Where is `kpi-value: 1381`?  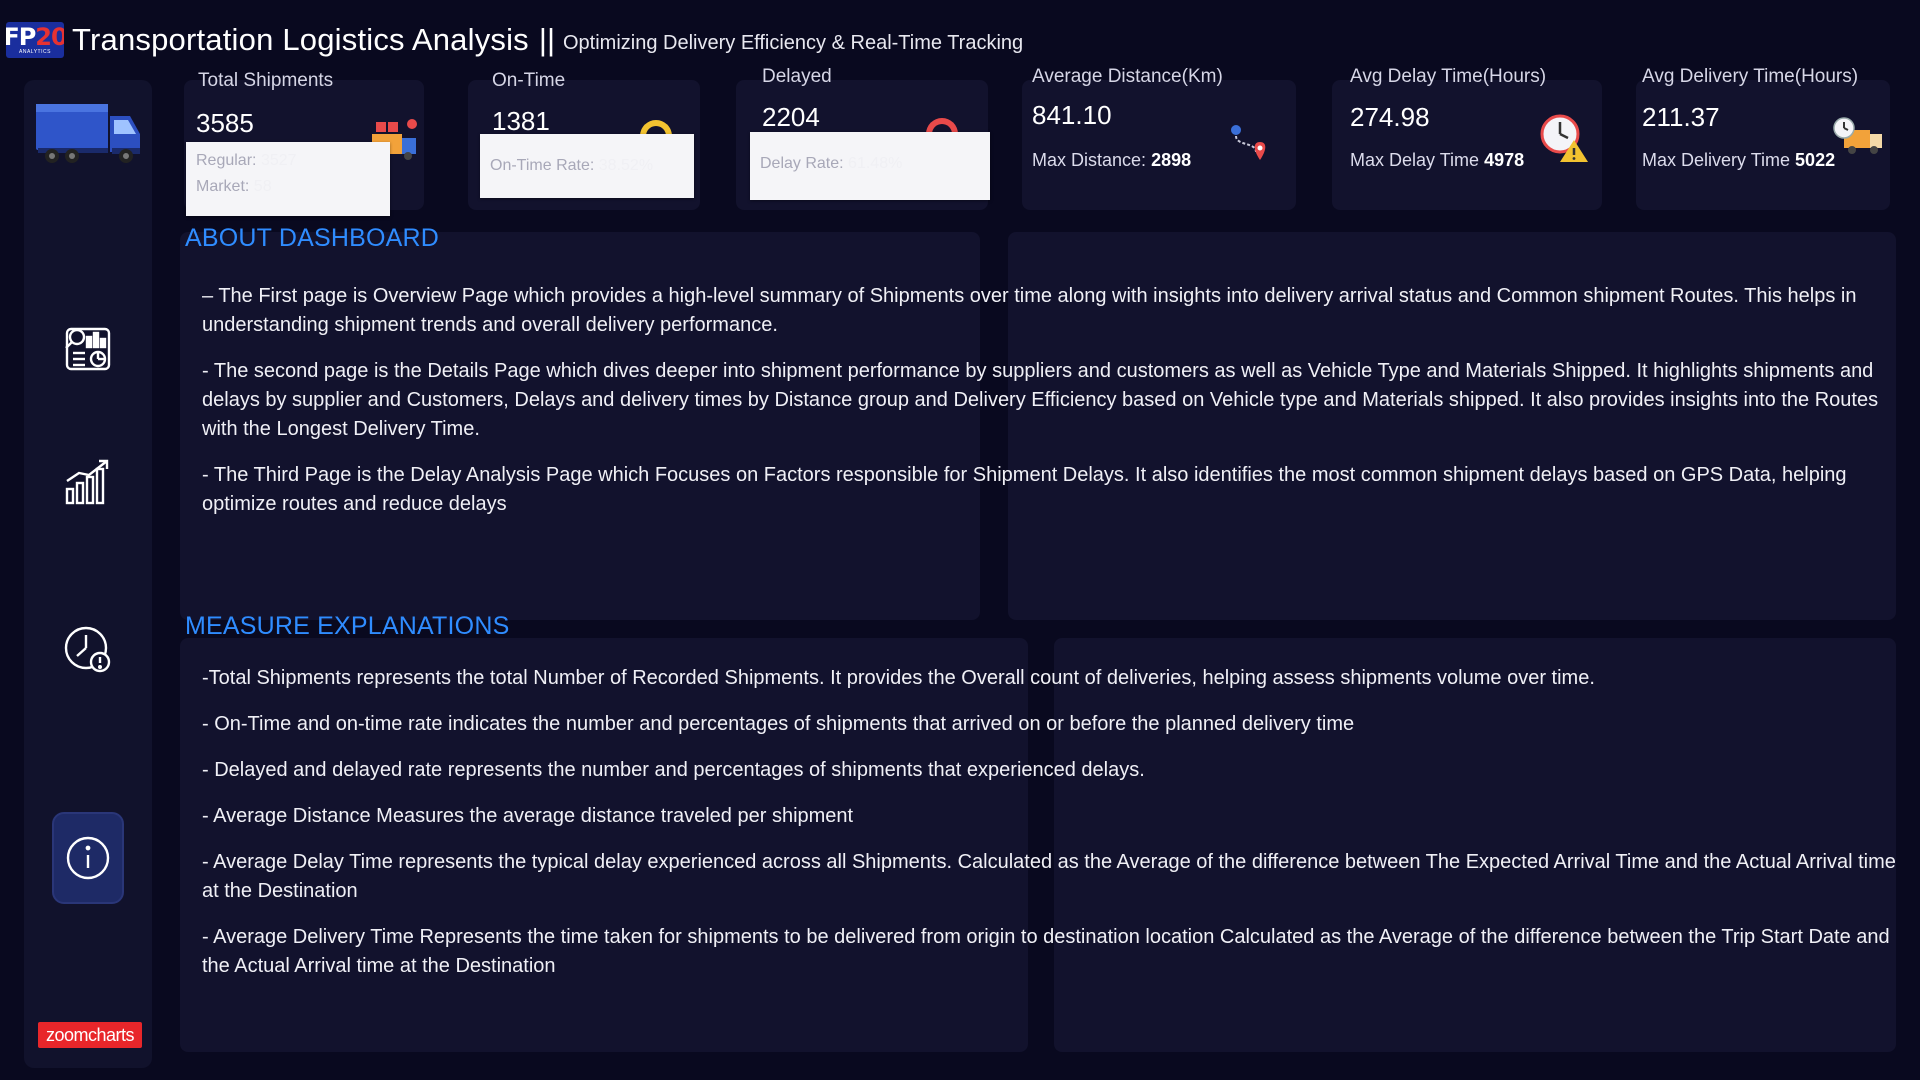
kpi-value: 1381 is located at coordinates (521, 121).